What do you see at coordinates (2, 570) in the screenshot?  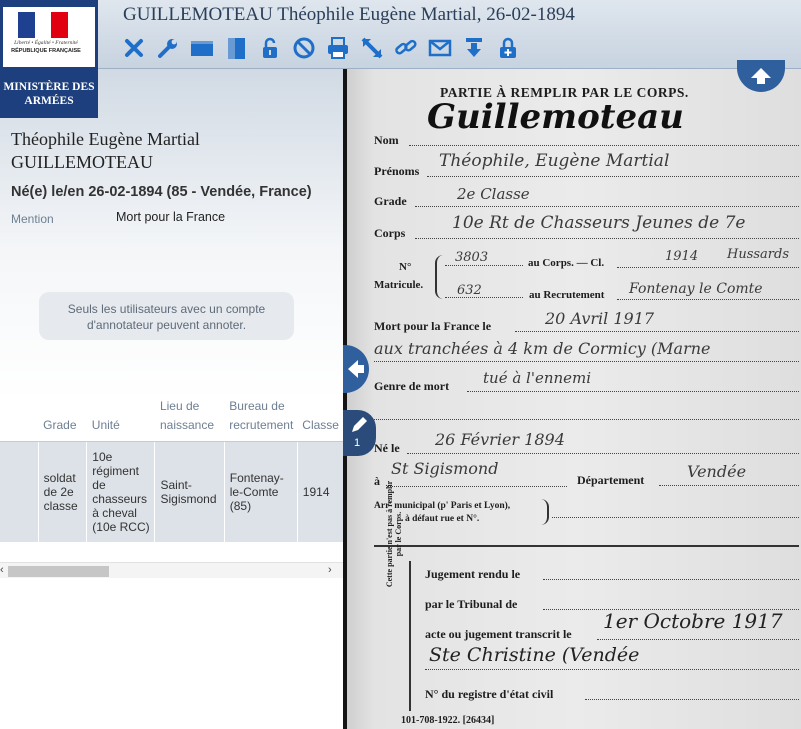 I see `scroll-left-arrow: ‹` at bounding box center [2, 570].